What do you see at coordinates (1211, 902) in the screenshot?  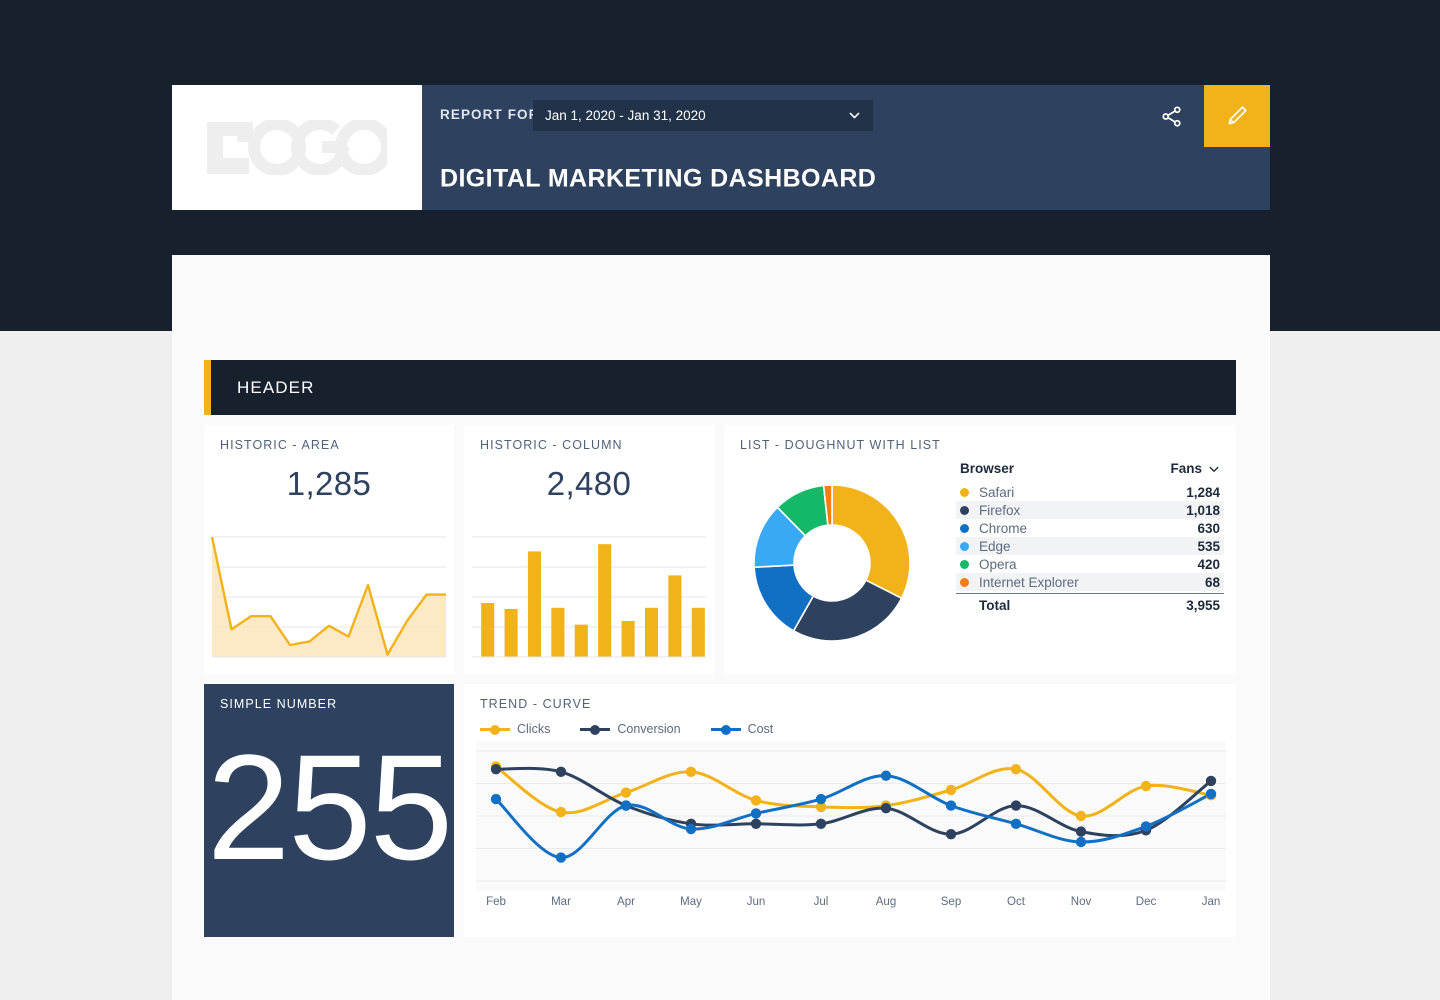 I see `x-axis-tick: Jan` at bounding box center [1211, 902].